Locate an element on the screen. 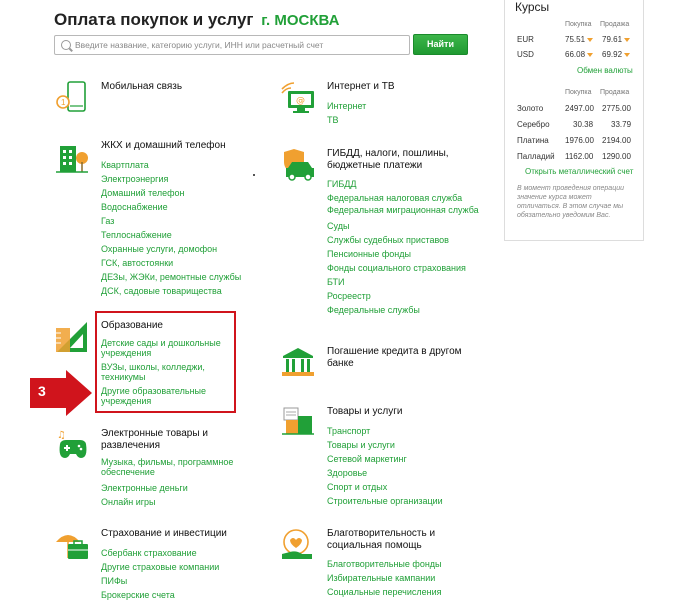 The width and height of the screenshot is (700, 602). metal-sell: 1290.00 is located at coordinates (616, 156).